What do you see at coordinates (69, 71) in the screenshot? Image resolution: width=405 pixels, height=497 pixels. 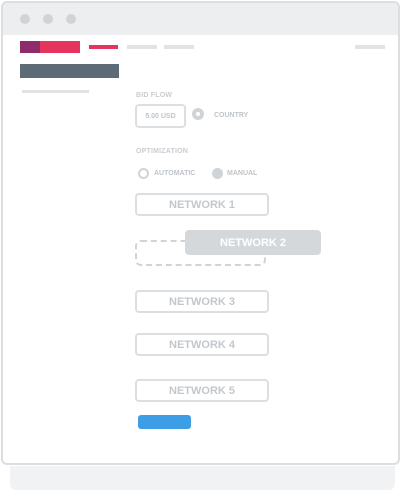 I see `page-title-placeholder` at bounding box center [69, 71].